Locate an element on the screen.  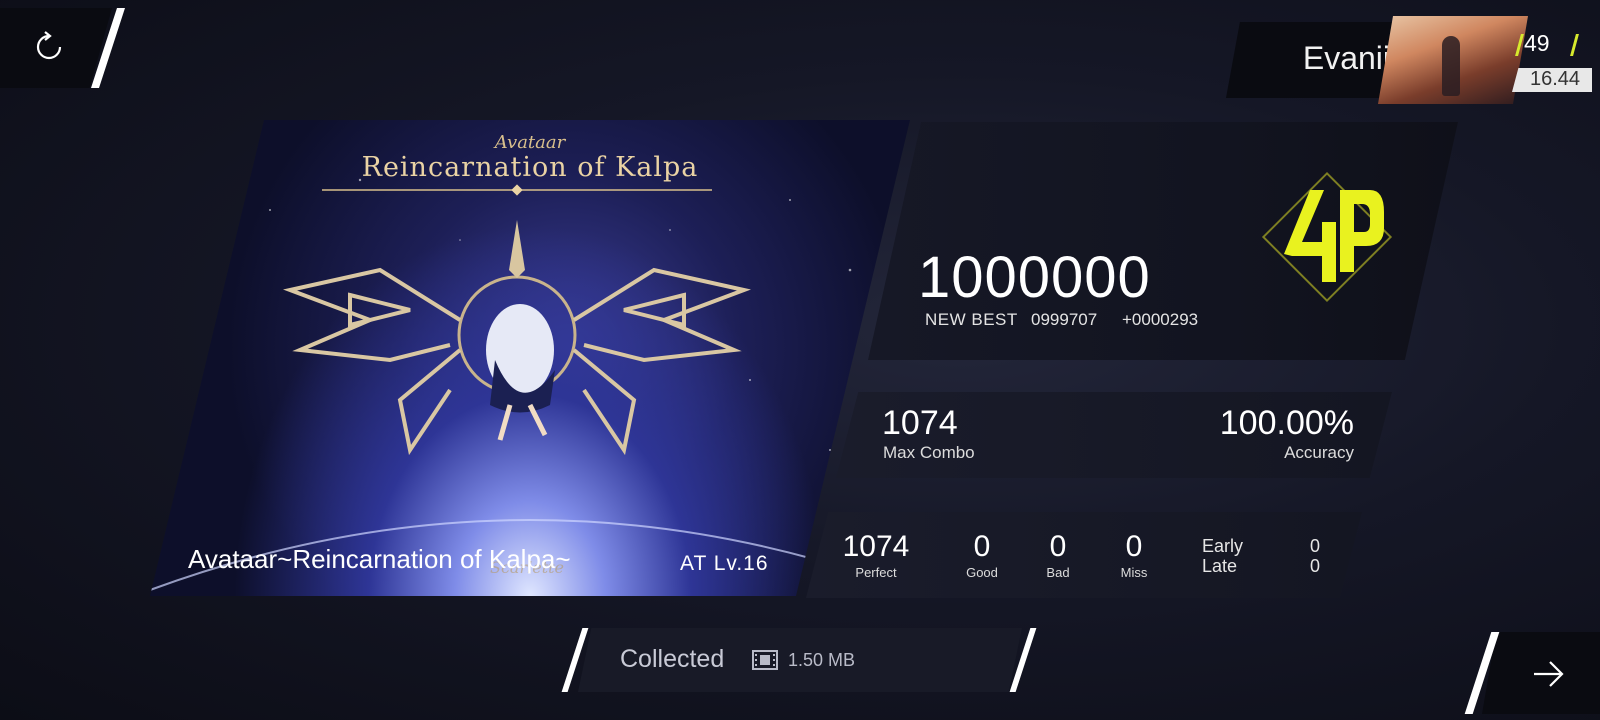
perfect-label: Perfect is located at coordinates (876, 572).